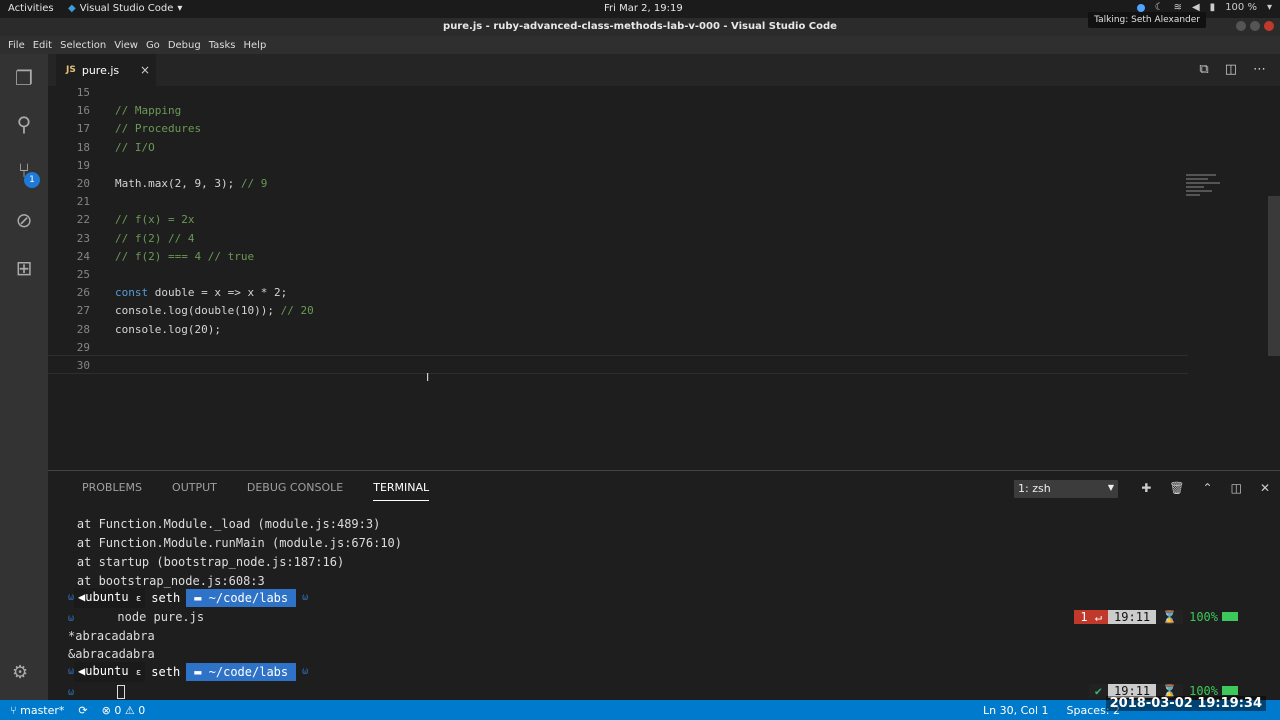  Describe the element at coordinates (618, 257) in the screenshot. I see `code-line: 24 // f(2) === 4 // true` at that location.